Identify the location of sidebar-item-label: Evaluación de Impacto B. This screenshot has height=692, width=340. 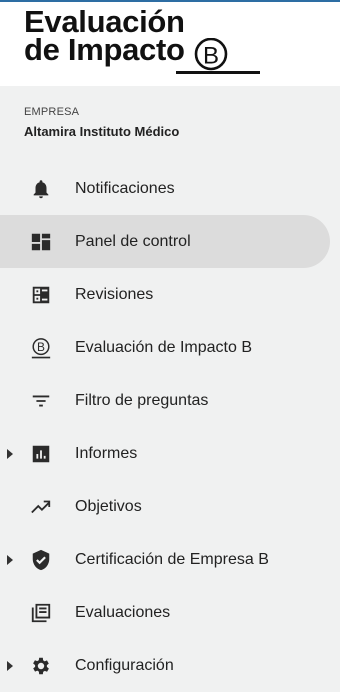
(163, 347).